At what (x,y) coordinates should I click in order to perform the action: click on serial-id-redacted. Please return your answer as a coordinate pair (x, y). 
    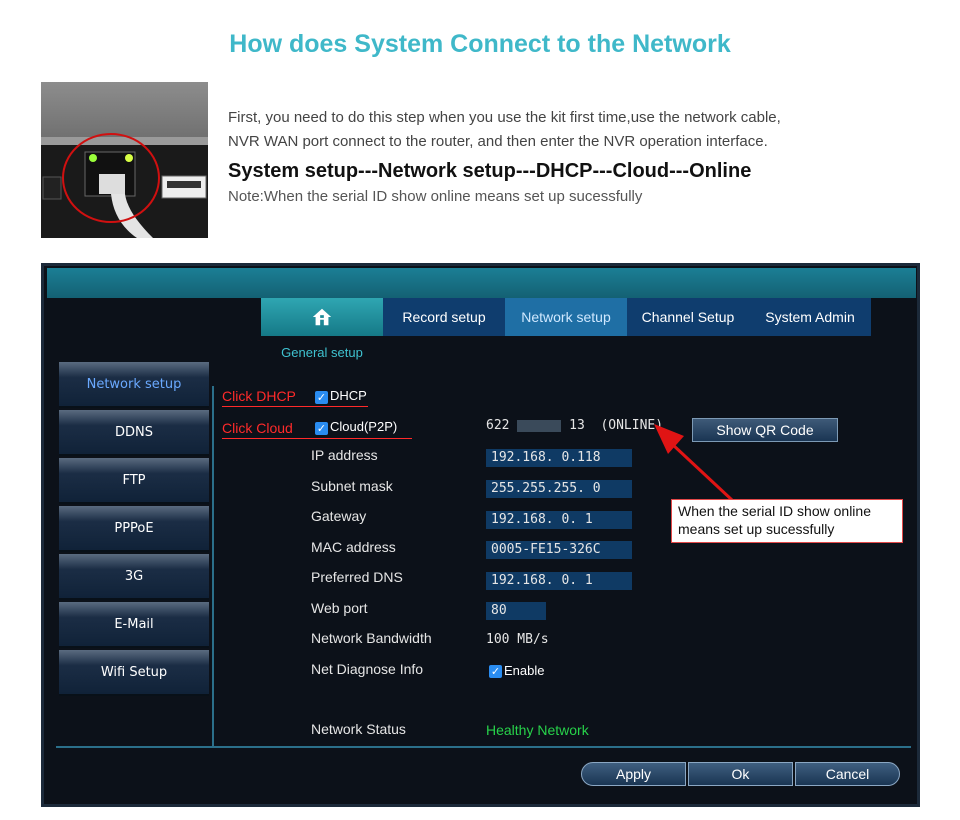
    Looking at the image, I should click on (539, 425).